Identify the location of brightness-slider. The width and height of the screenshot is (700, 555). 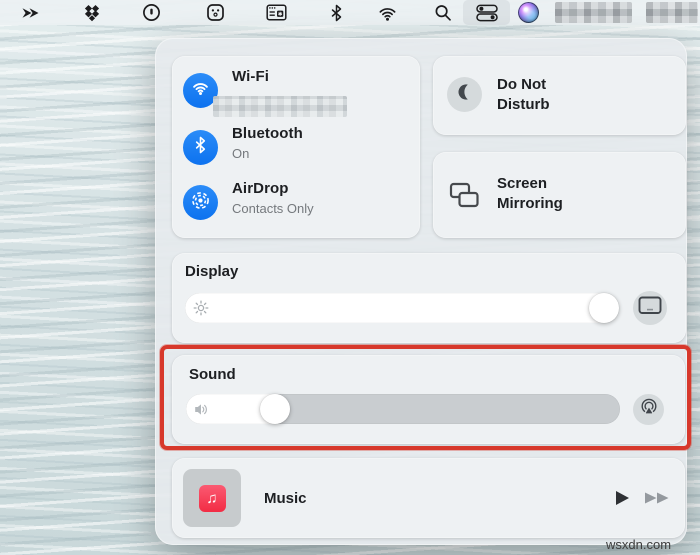
(402, 308).